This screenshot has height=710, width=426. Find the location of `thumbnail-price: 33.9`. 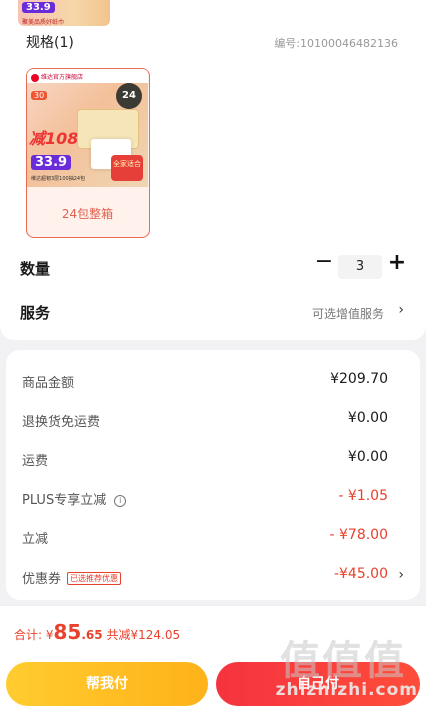

thumbnail-price: 33.9 is located at coordinates (38, 7).